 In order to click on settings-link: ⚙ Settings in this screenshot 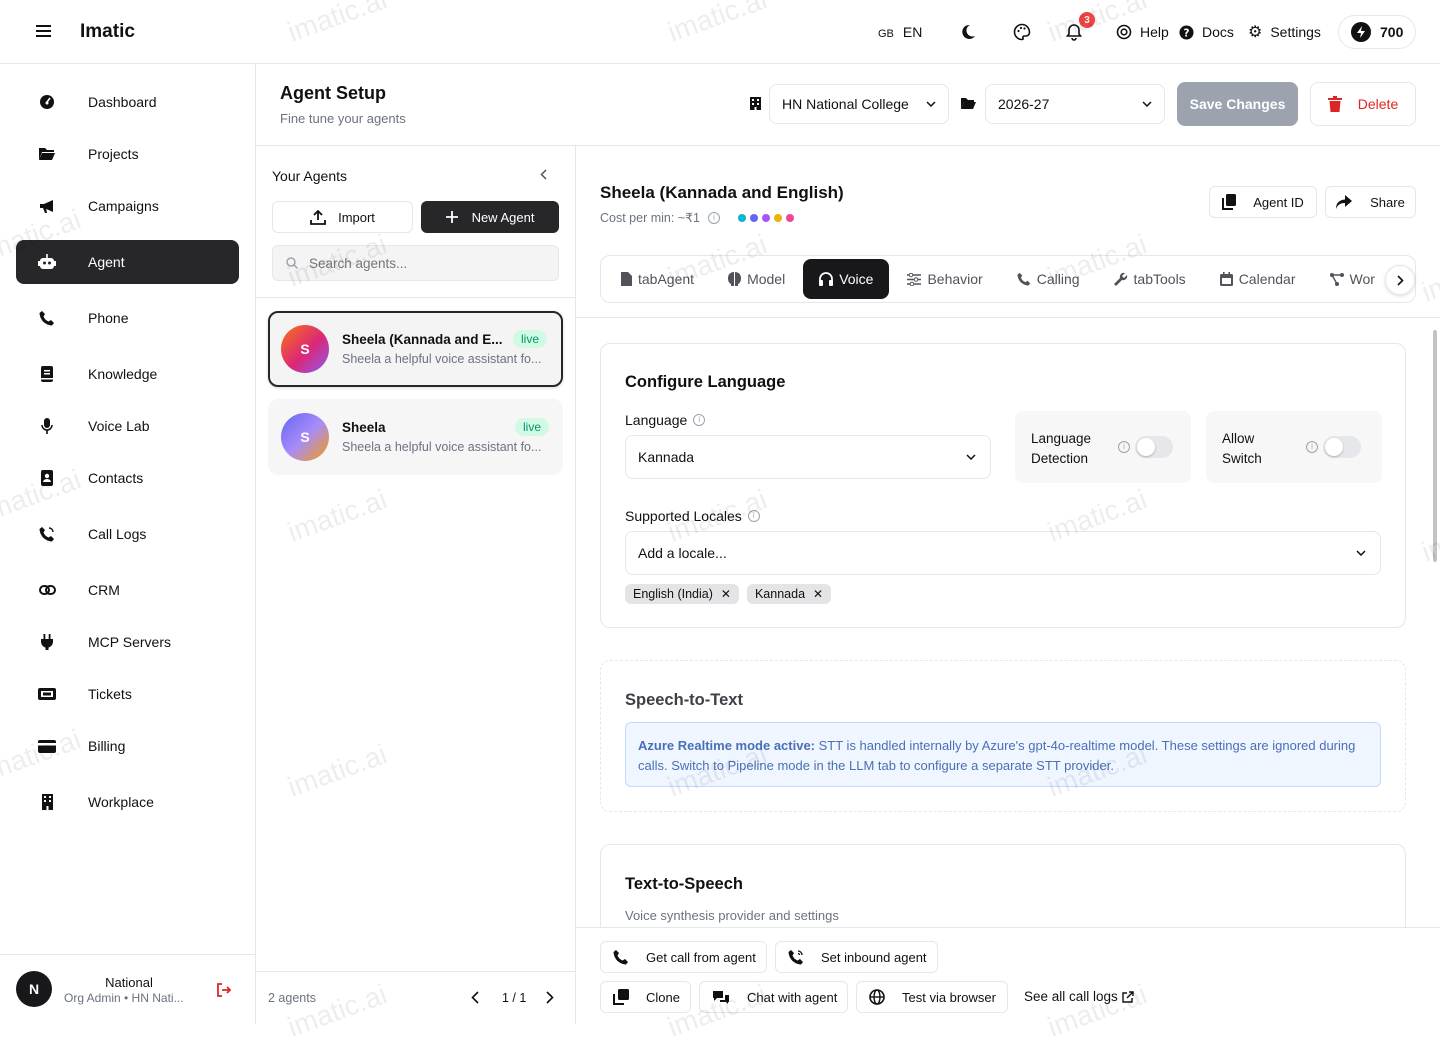, I will do `click(1284, 32)`.